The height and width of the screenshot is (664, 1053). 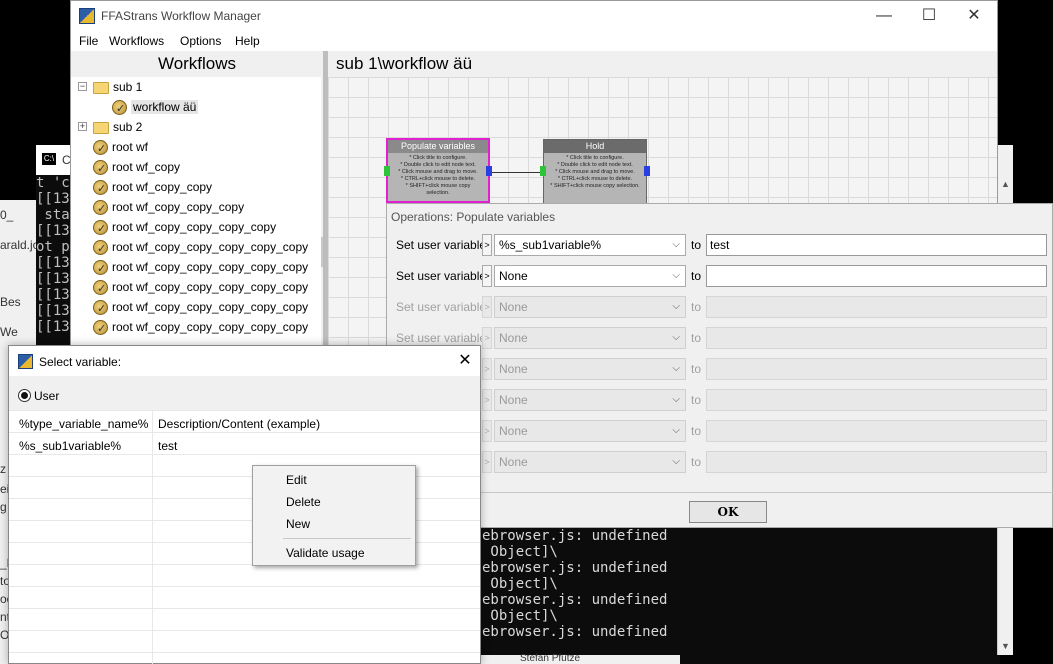 I want to click on column-header-description: Description/Content (example), so click(x=239, y=424).